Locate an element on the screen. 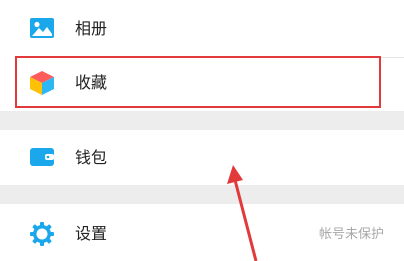 The height and width of the screenshot is (261, 404). menu-item-settings-label: 设置 is located at coordinates (91, 233).